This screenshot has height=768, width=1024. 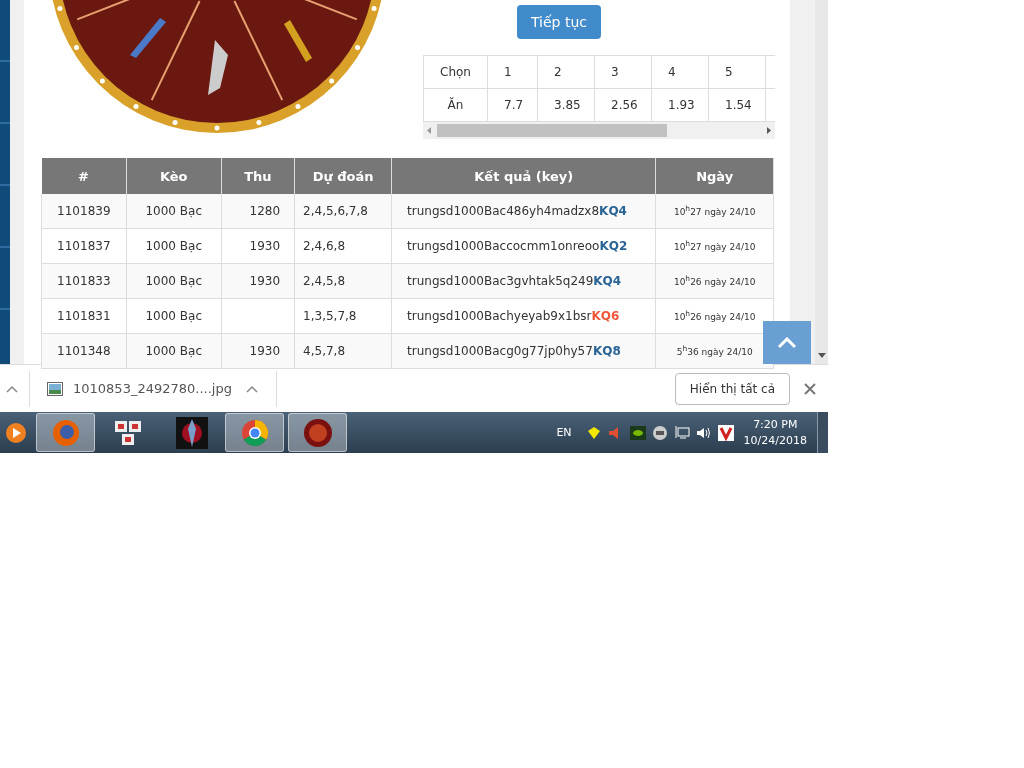 What do you see at coordinates (84, 176) in the screenshot?
I see `column-header: #` at bounding box center [84, 176].